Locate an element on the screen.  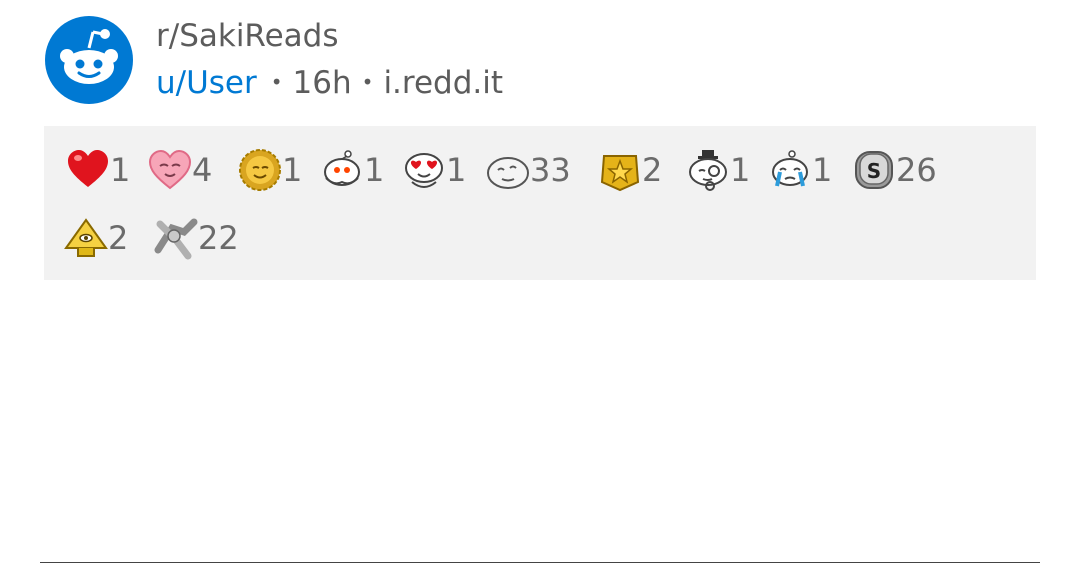
author-link: u/User is located at coordinates (206, 83).